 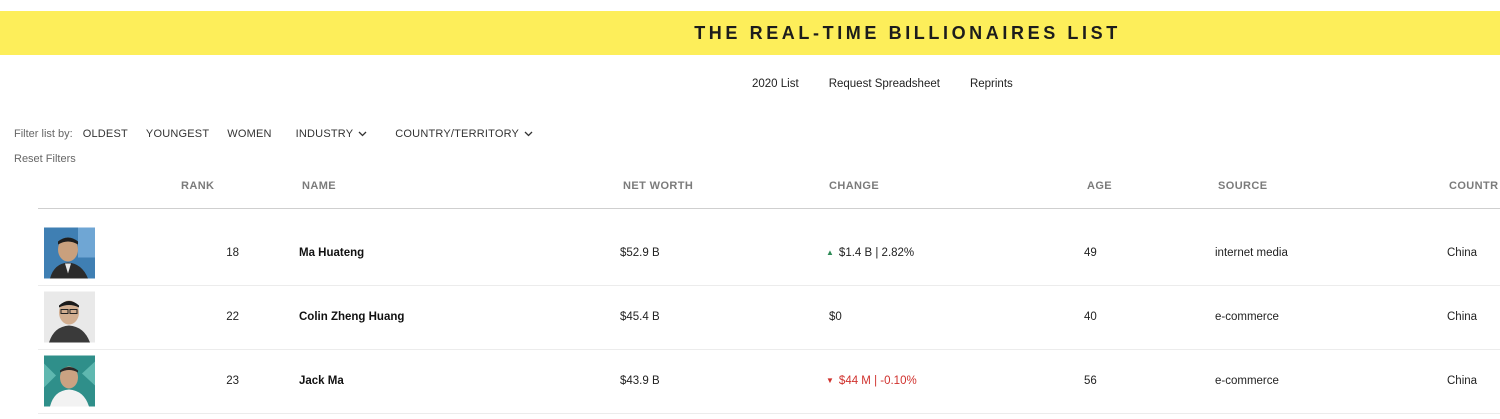 What do you see at coordinates (658, 186) in the screenshot?
I see `column-header-net-worth: NET WORTH` at bounding box center [658, 186].